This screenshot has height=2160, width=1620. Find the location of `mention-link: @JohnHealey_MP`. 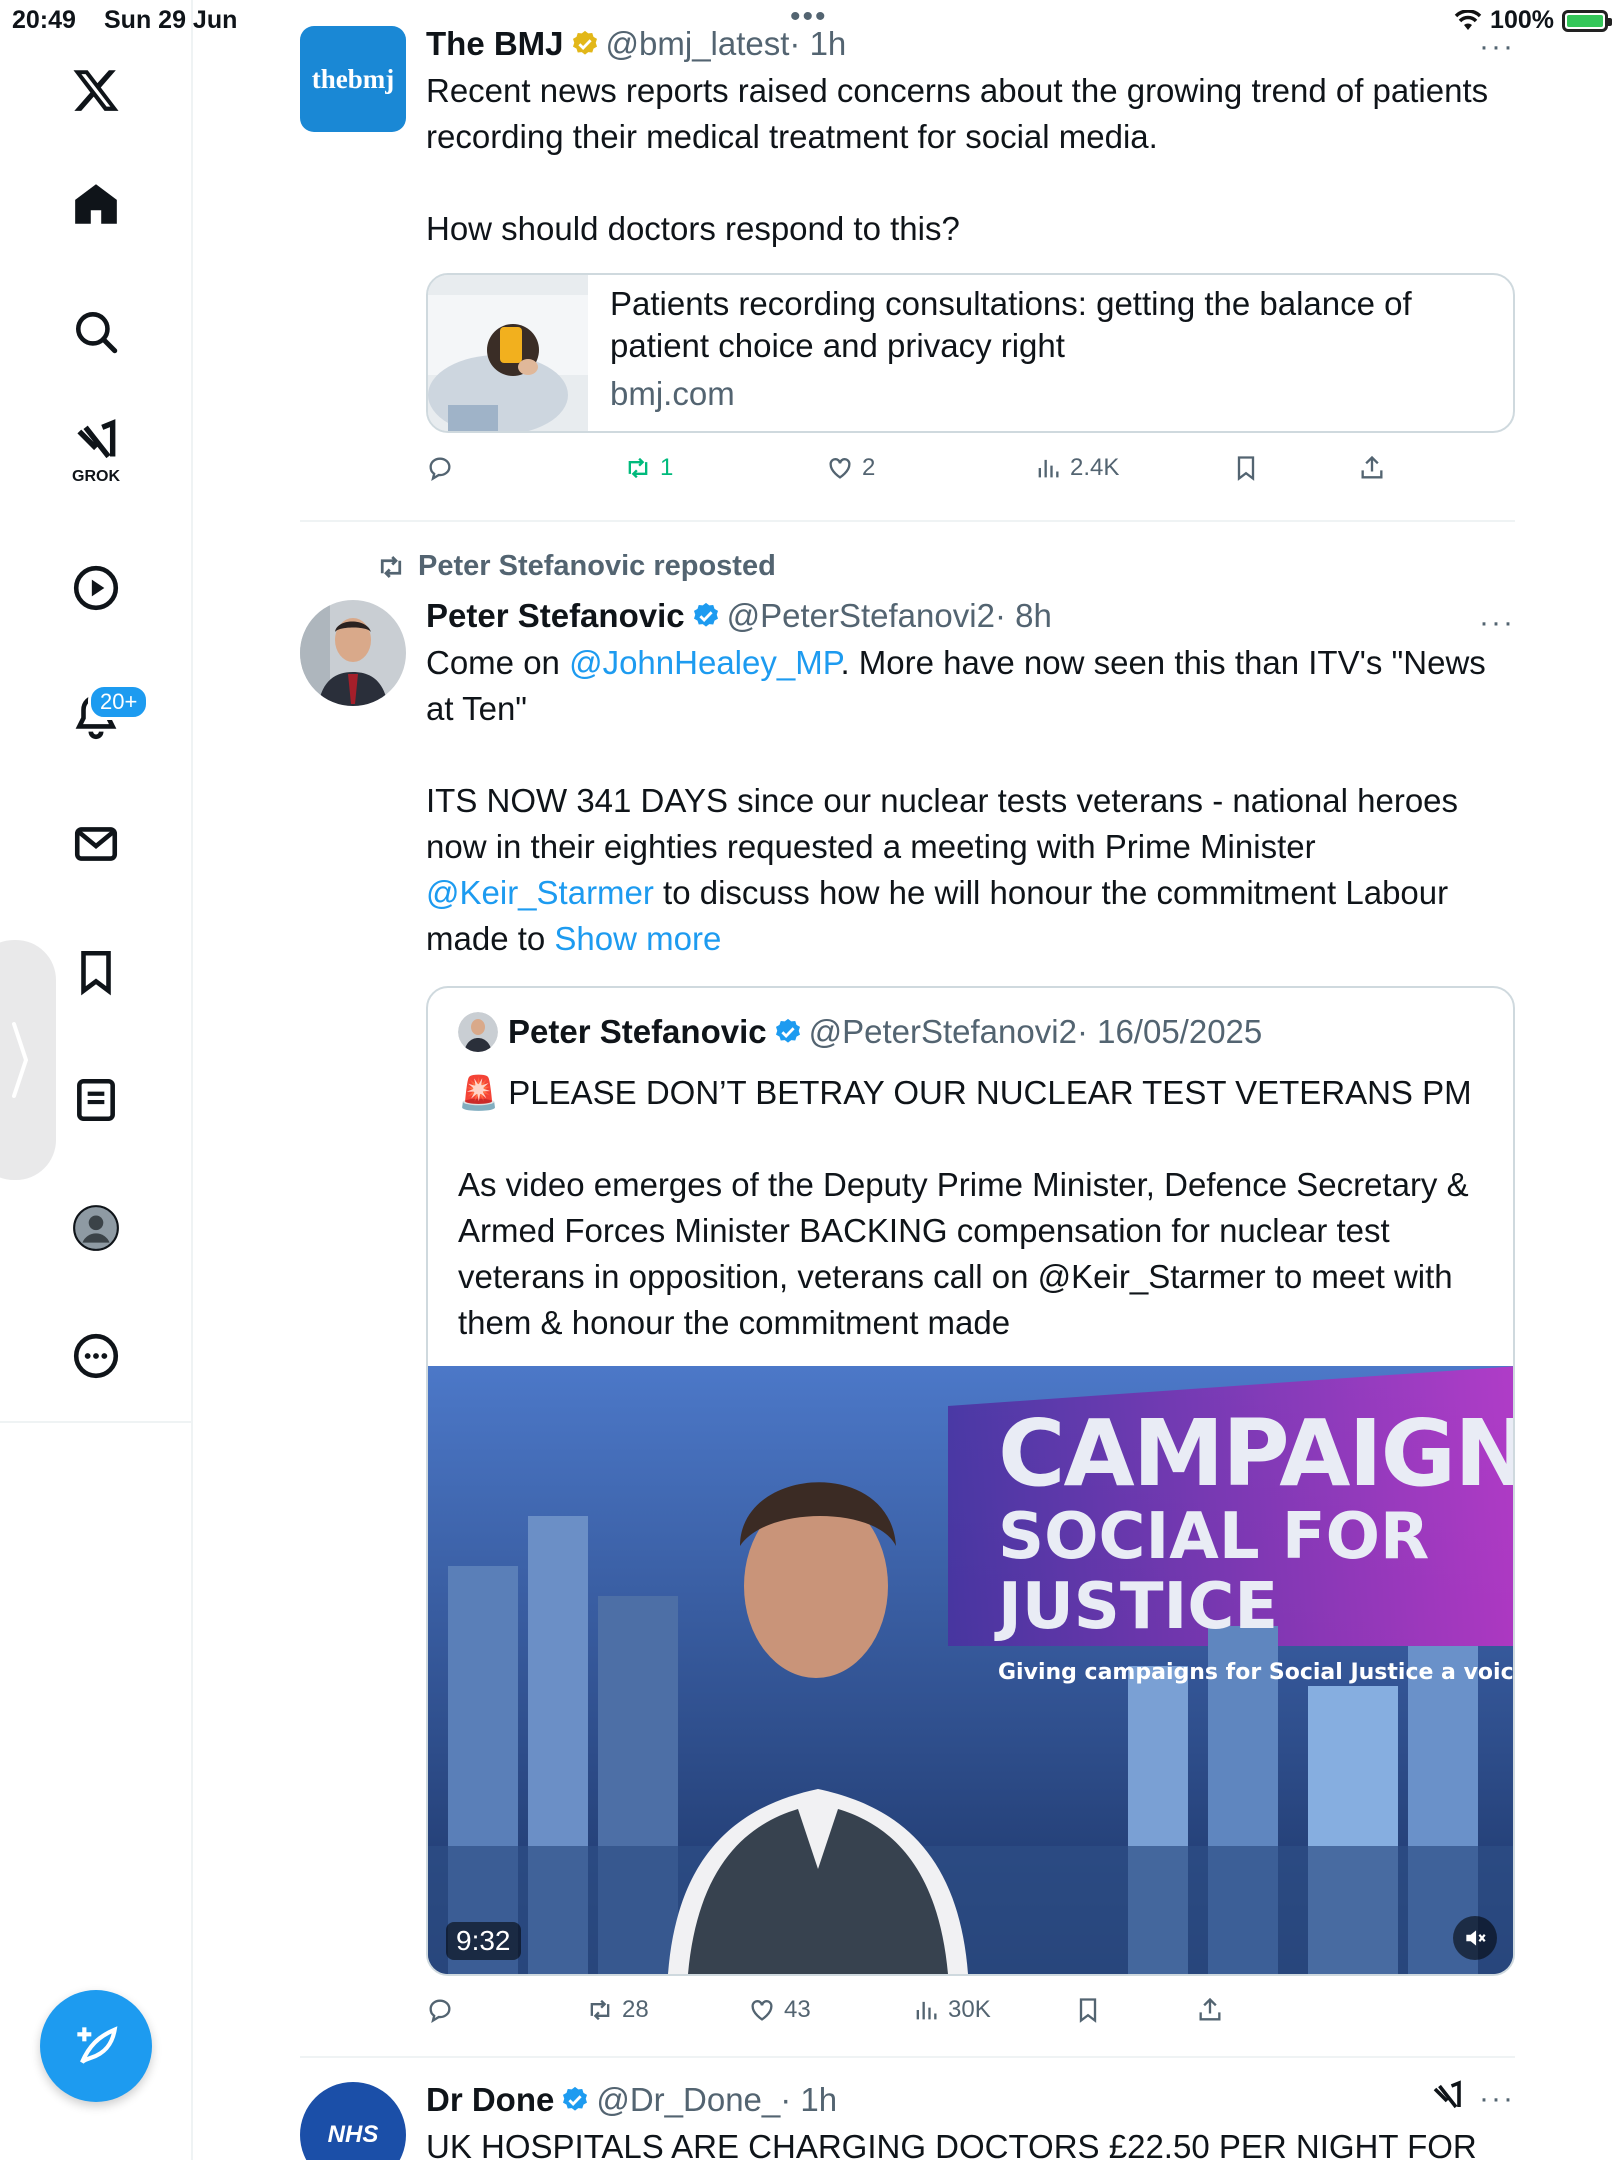

mention-link: @JohnHealey_MP is located at coordinates (704, 662).